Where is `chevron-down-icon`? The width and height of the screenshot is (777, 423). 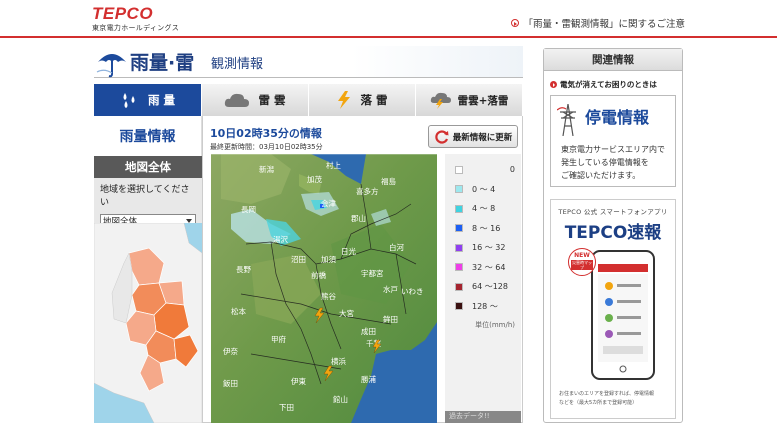
chevron-down-icon is located at coordinates (189, 220).